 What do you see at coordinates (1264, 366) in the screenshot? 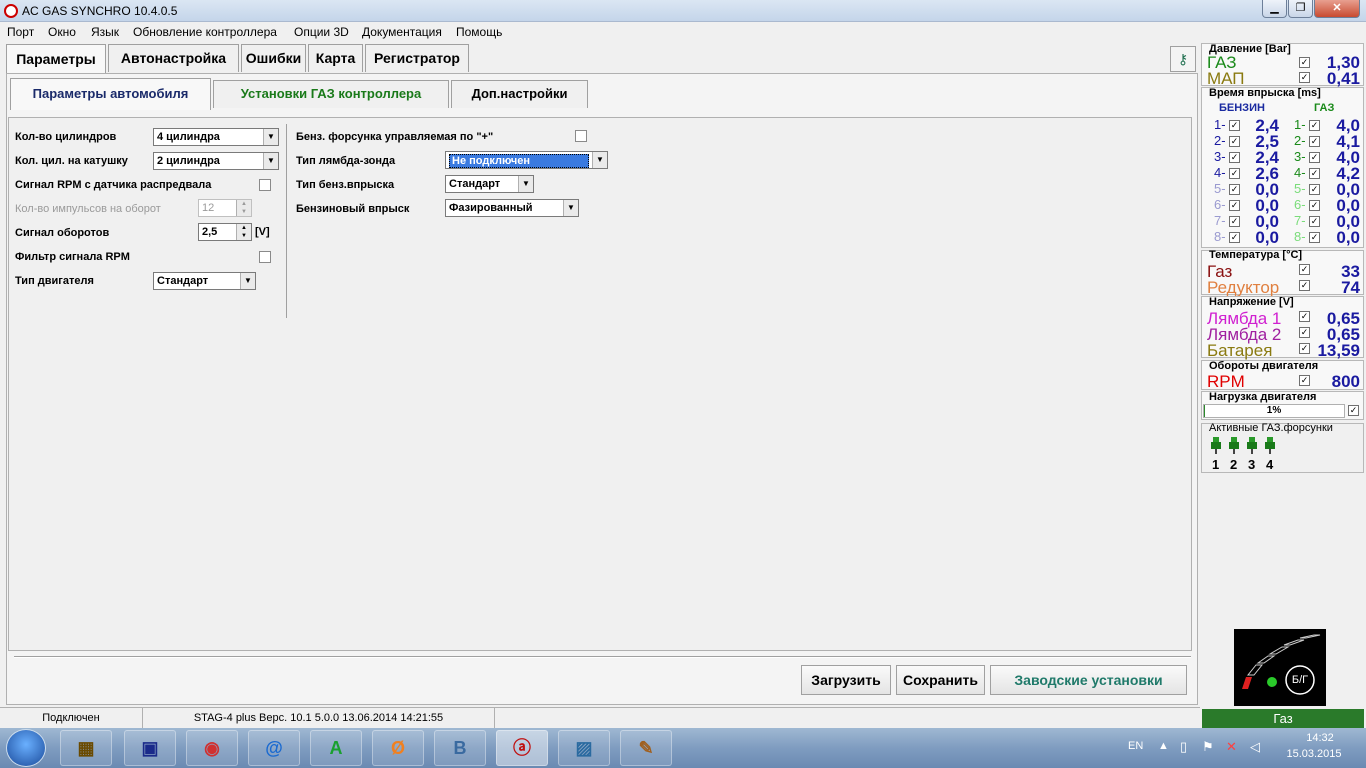
I see `rpm-title: Обороты двигателя` at bounding box center [1264, 366].